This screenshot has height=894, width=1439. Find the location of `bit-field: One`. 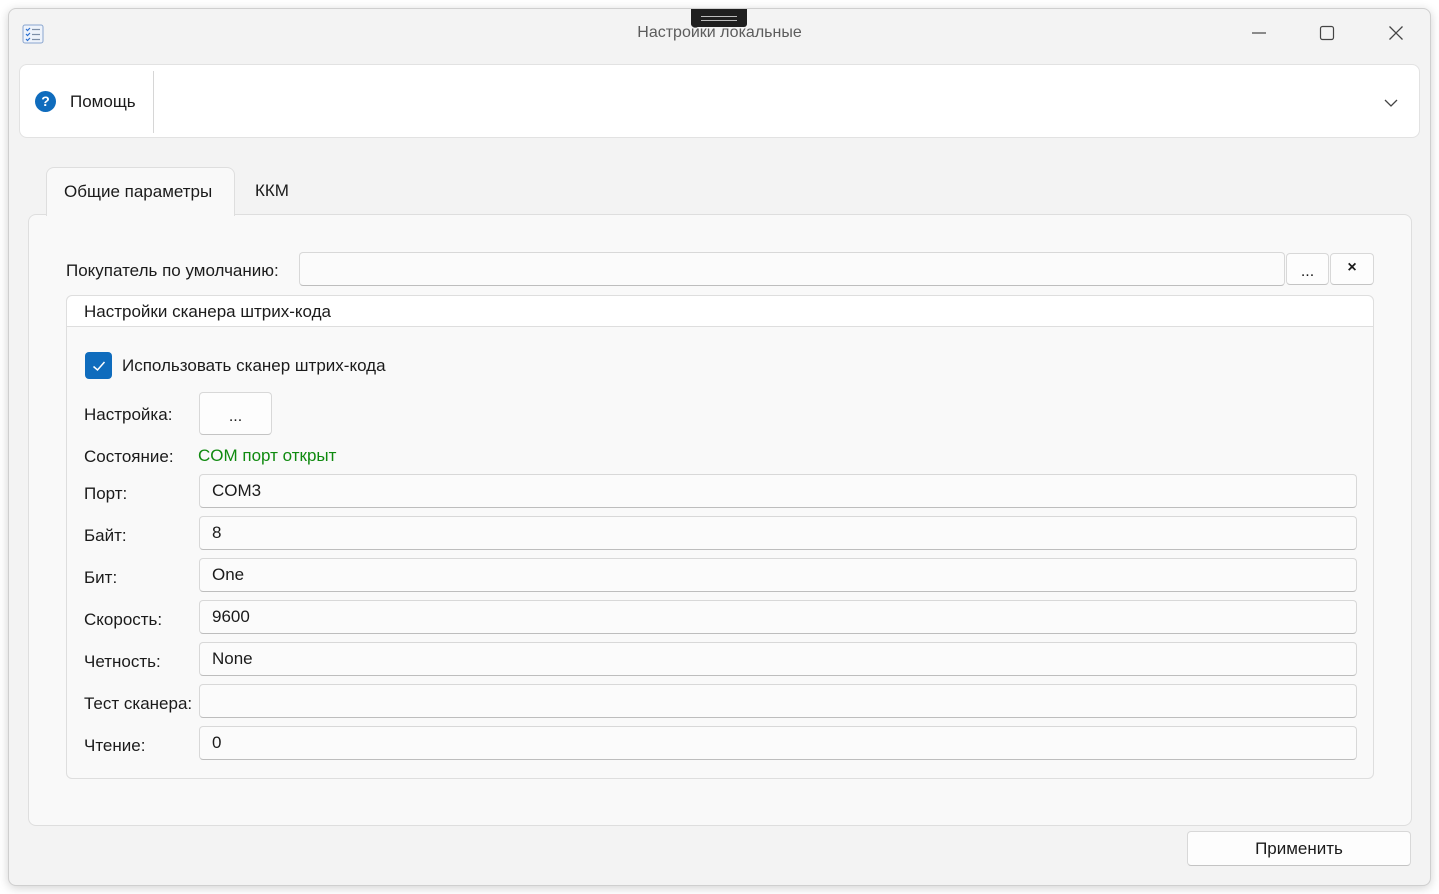

bit-field: One is located at coordinates (778, 575).